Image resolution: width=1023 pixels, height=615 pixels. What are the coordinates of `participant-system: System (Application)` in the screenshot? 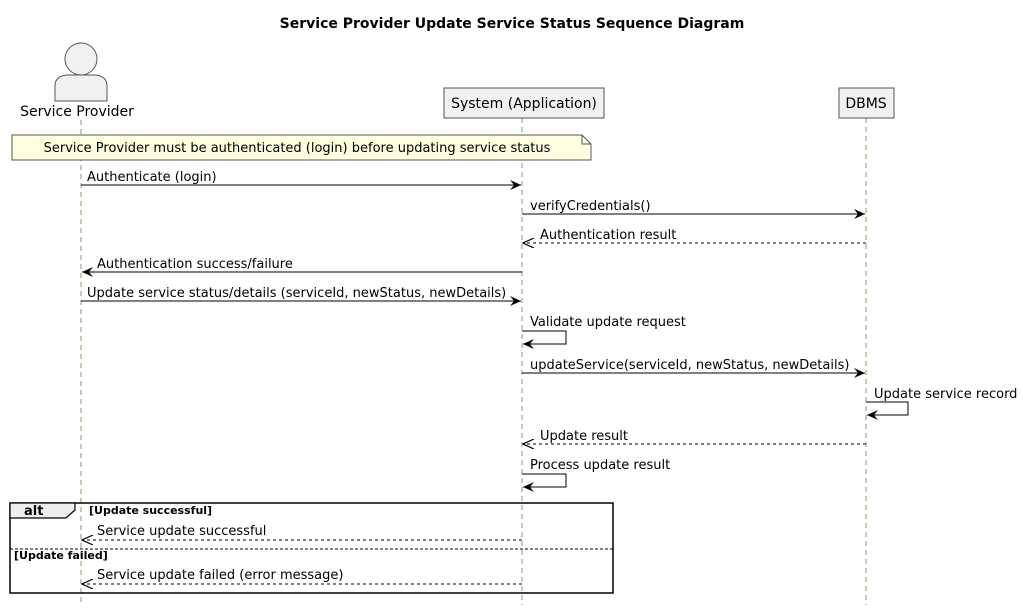 It's located at (524, 104).